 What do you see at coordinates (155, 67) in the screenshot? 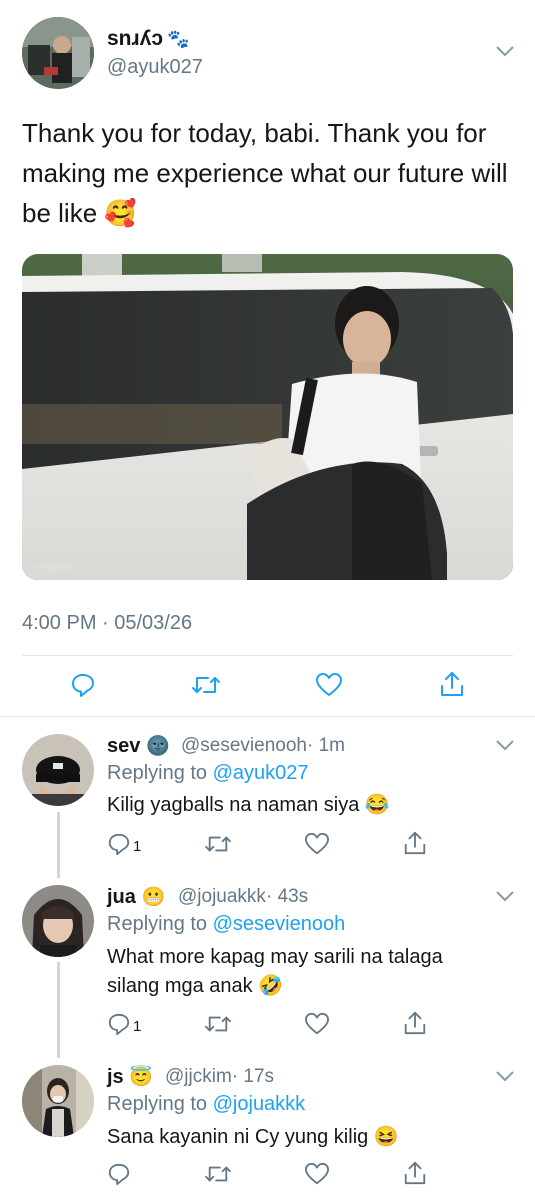
I see `author-handle: @ayuk027` at bounding box center [155, 67].